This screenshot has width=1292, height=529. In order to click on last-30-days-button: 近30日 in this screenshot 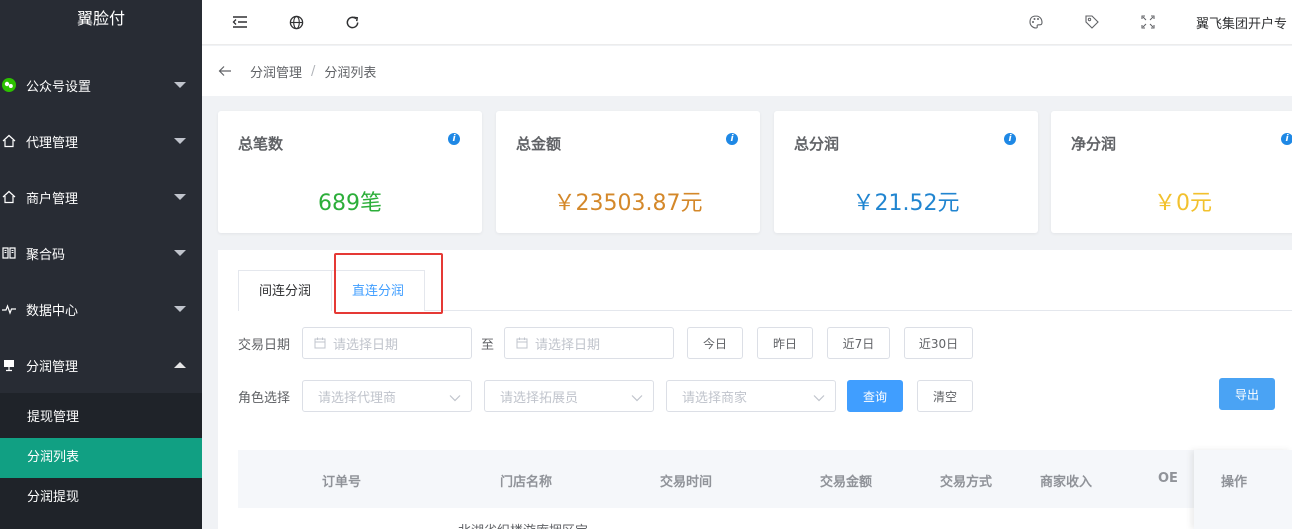, I will do `click(938, 343)`.